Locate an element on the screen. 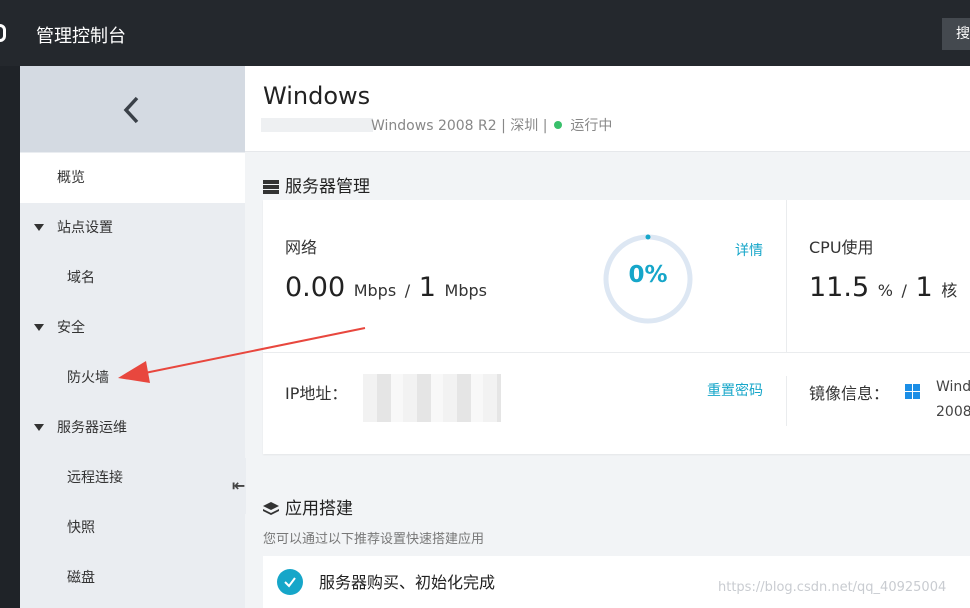 The width and height of the screenshot is (970, 608). cpu-total-unit: 核 is located at coordinates (949, 290).